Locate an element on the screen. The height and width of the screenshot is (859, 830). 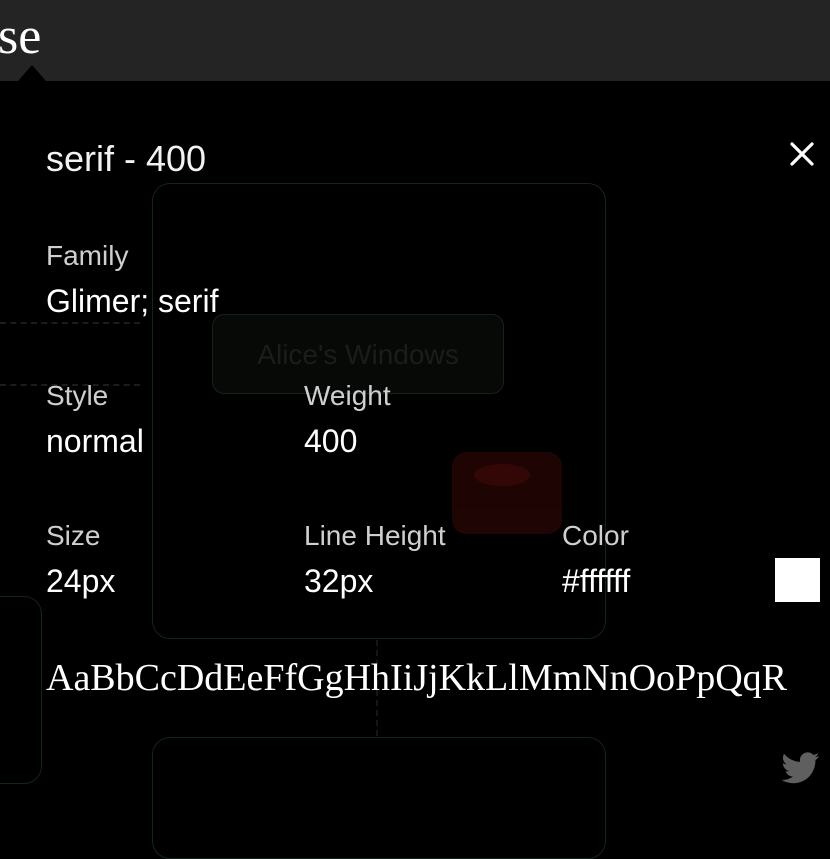
font-sample-text: AaBbCcDdEeFfGgHhIiJjKkLlMmNnOoPpQqR is located at coordinates (416, 678).